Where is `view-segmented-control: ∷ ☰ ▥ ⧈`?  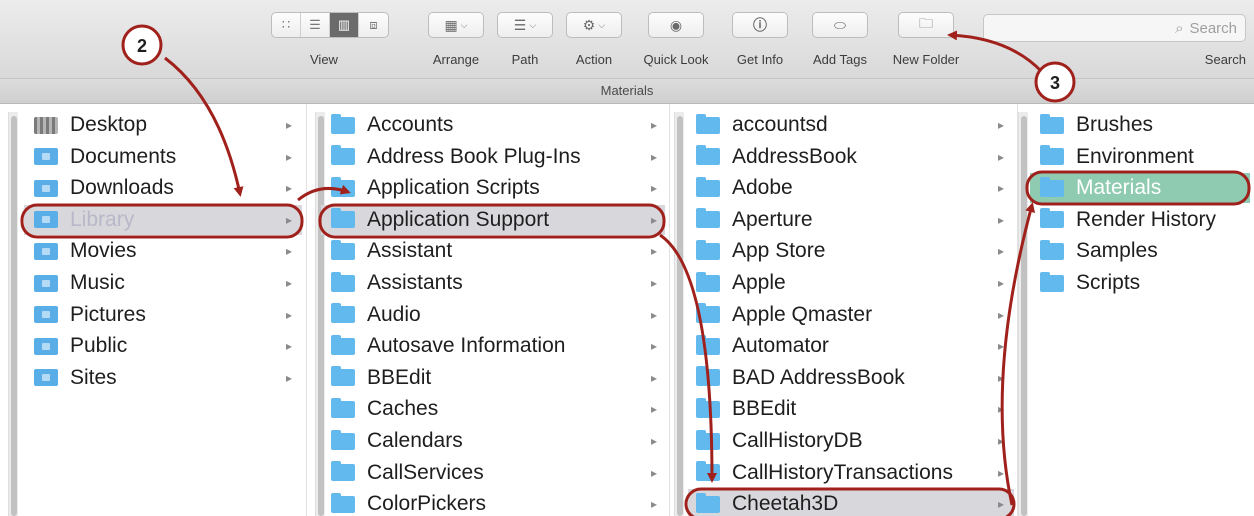
view-segmented-control: ∷ ☰ ▥ ⧈ is located at coordinates (330, 25).